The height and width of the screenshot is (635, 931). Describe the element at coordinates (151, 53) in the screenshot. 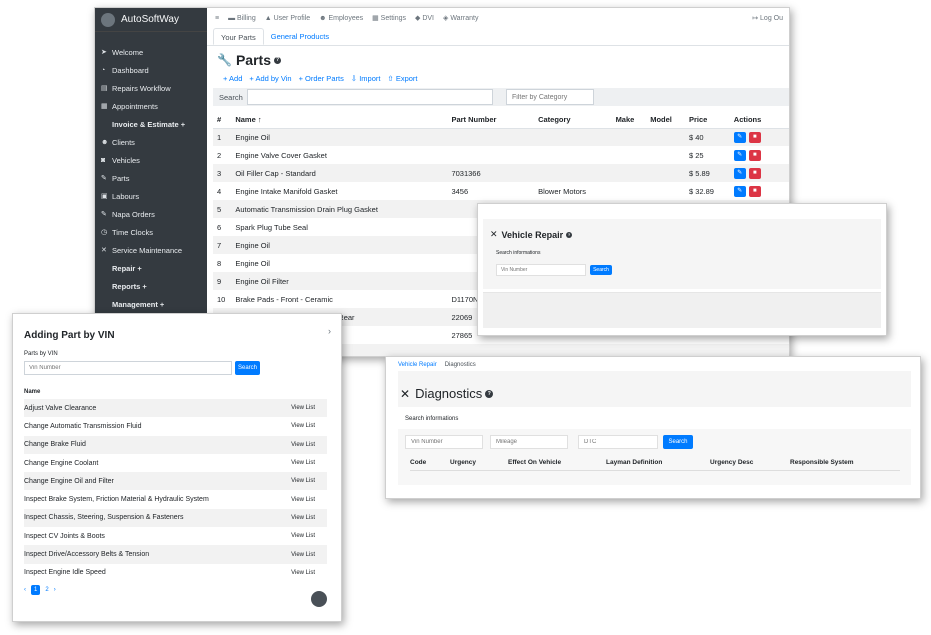

I see `sidebar-item: ➤ Welcome` at that location.